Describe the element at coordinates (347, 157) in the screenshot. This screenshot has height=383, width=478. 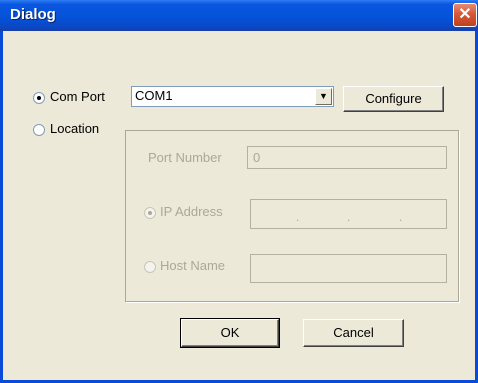
I see `port-number-field: 0` at that location.